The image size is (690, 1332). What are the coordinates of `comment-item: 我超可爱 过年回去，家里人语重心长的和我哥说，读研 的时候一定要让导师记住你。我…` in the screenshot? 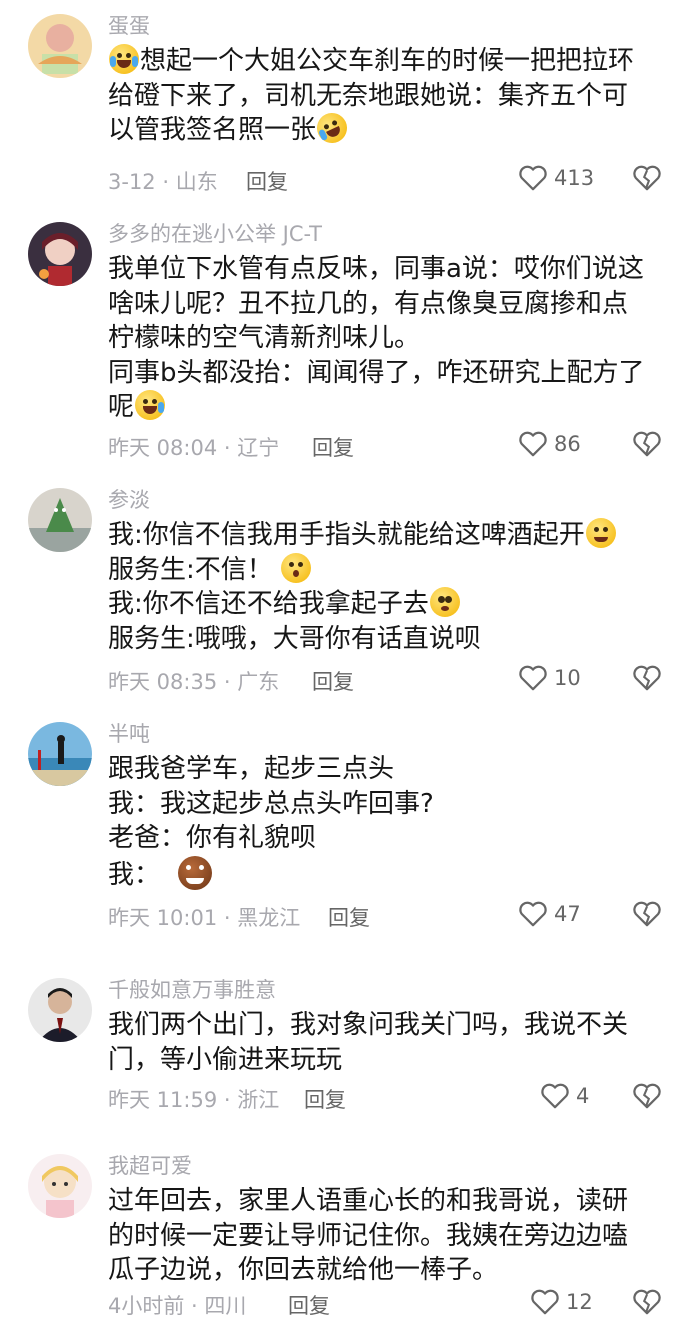 It's located at (345, 1236).